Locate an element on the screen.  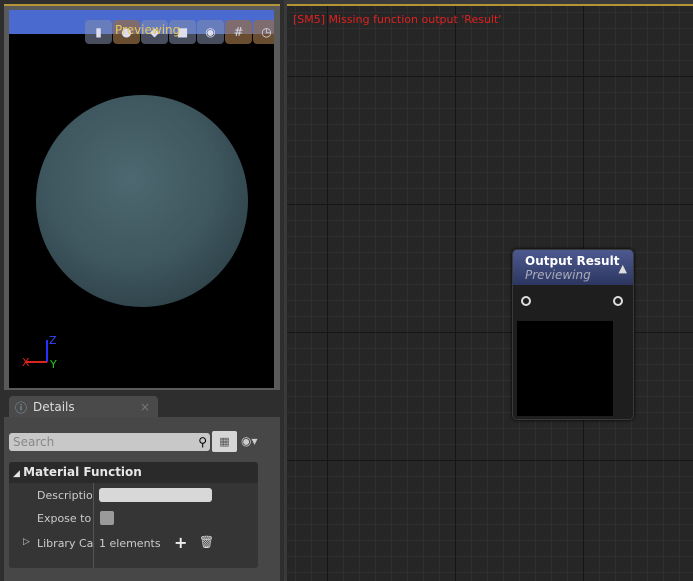
output-pin is located at coordinates (618, 301).